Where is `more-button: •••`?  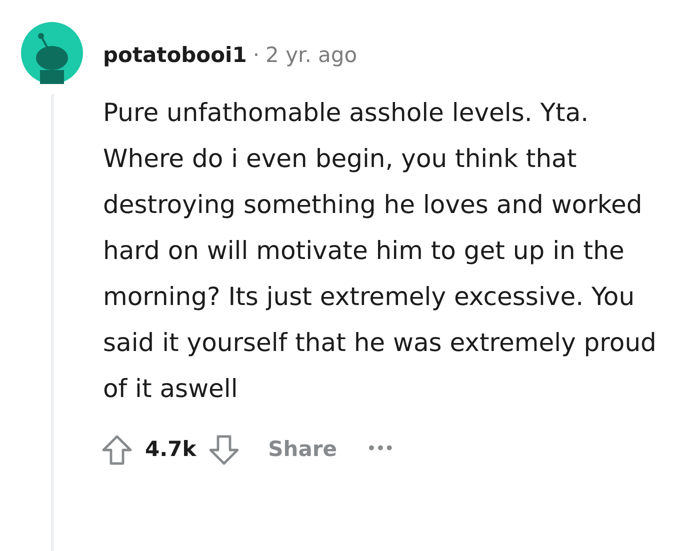 more-button: ••• is located at coordinates (380, 449).